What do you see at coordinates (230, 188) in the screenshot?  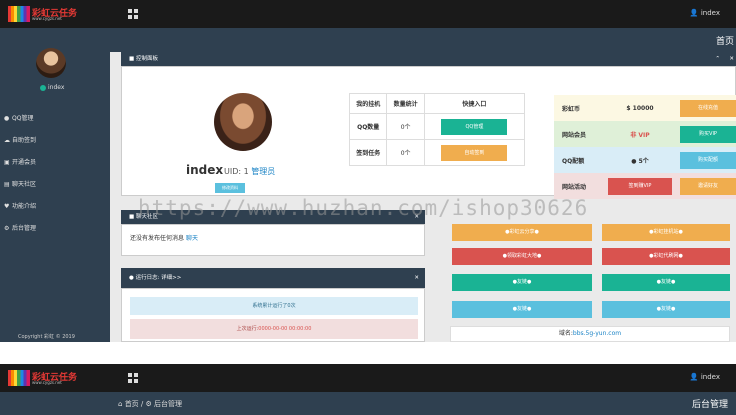 I see `edit-profile-button: 修改资料` at bounding box center [230, 188].